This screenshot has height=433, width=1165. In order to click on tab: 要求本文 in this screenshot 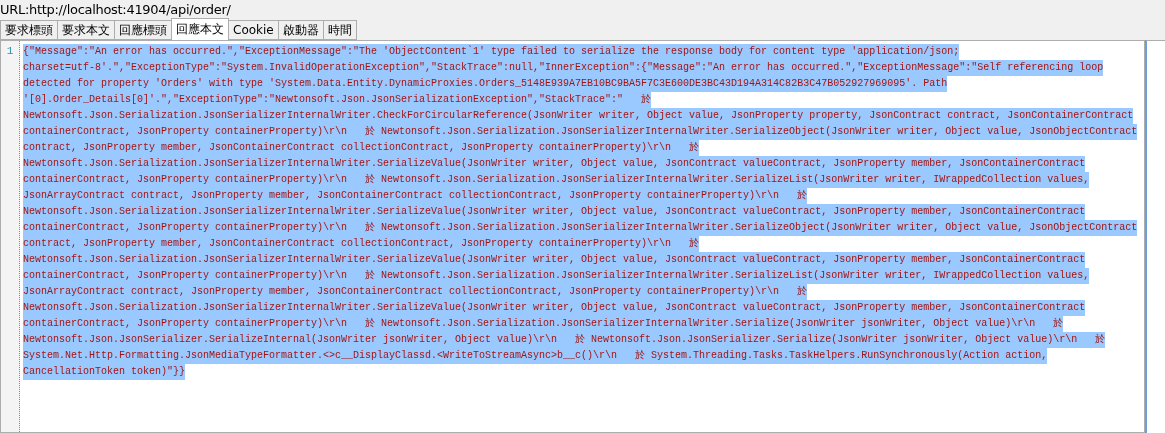, I will do `click(86, 30)`.